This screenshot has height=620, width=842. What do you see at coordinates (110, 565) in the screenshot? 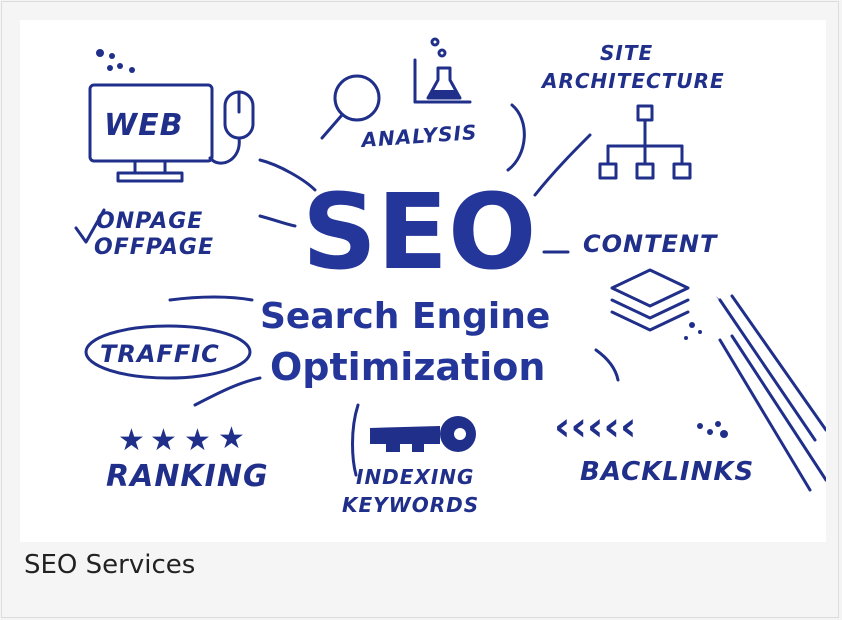
I see `caption: SEO Services` at bounding box center [110, 565].